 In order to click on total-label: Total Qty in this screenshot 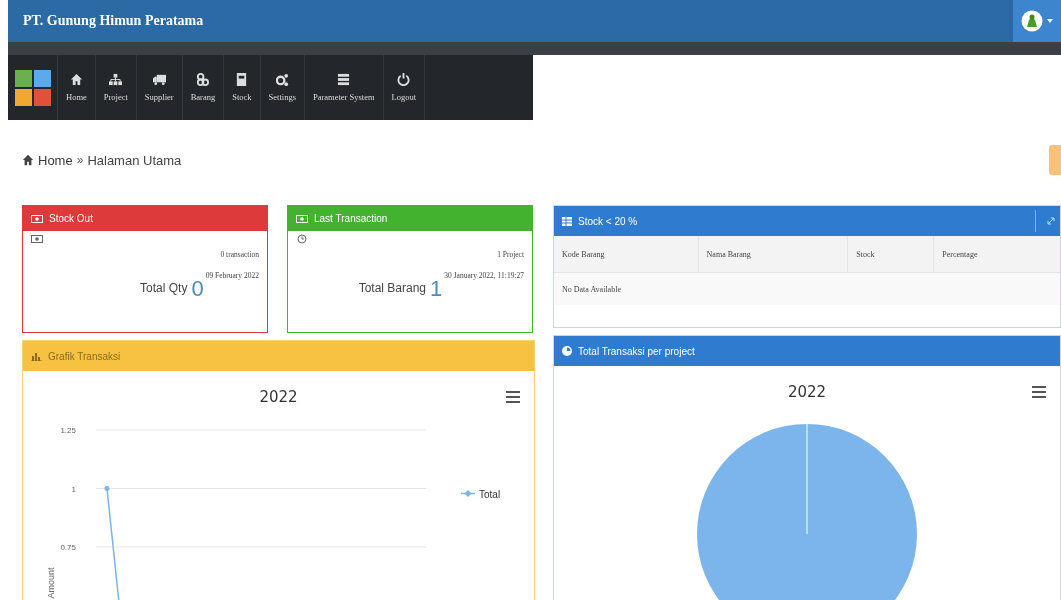, I will do `click(164, 288)`.